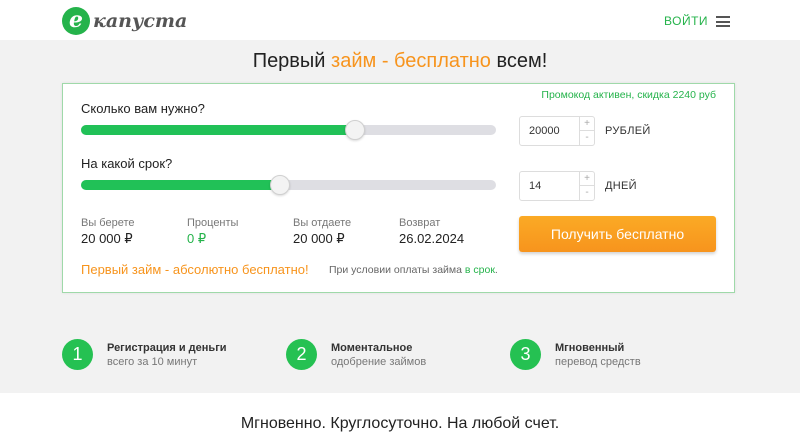 The height and width of the screenshot is (445, 800). What do you see at coordinates (76, 21) in the screenshot?
I see `logo-mark: е` at bounding box center [76, 21].